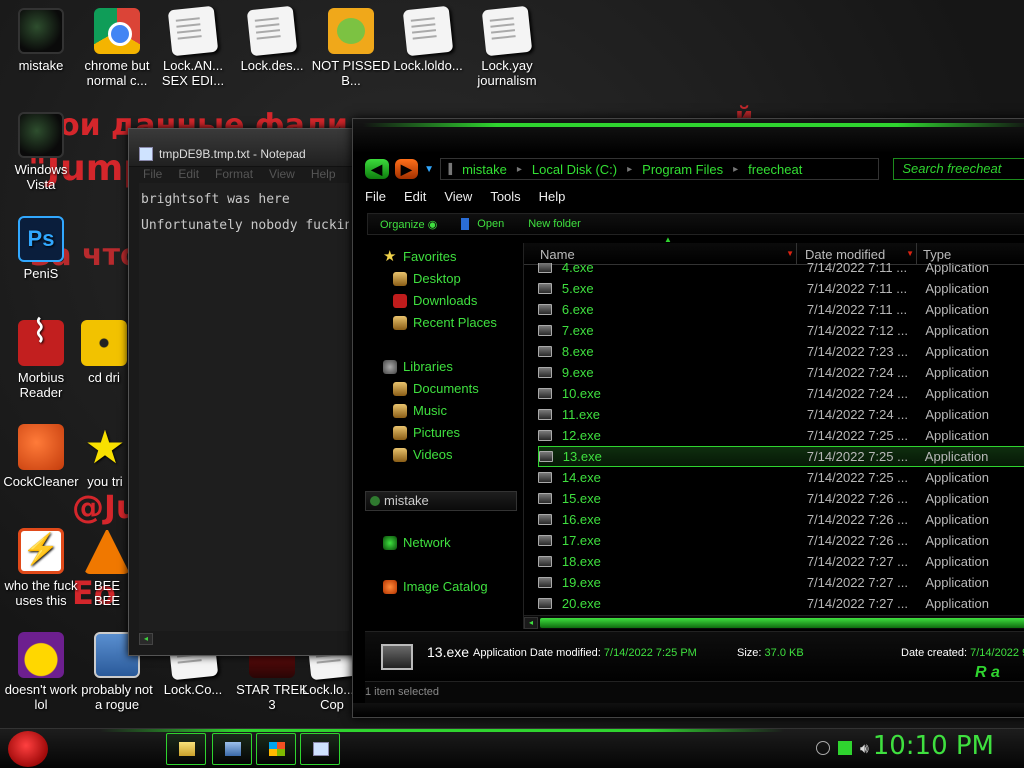  Describe the element at coordinates (775, 169) in the screenshot. I see `breadcrumb-freecheat: freecheat` at that location.